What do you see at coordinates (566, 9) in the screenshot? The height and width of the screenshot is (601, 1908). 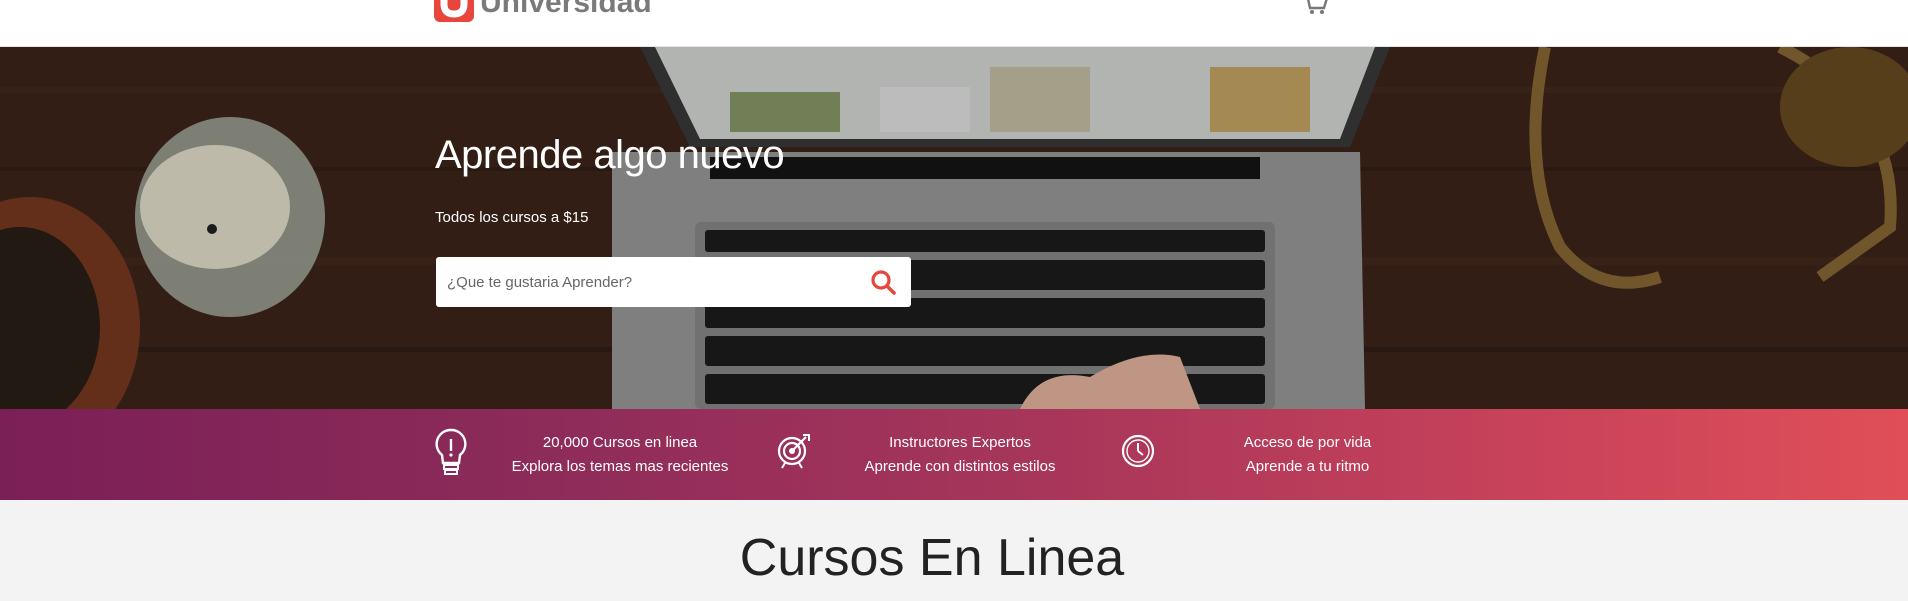 I see `logo-text: Universidad` at bounding box center [566, 9].